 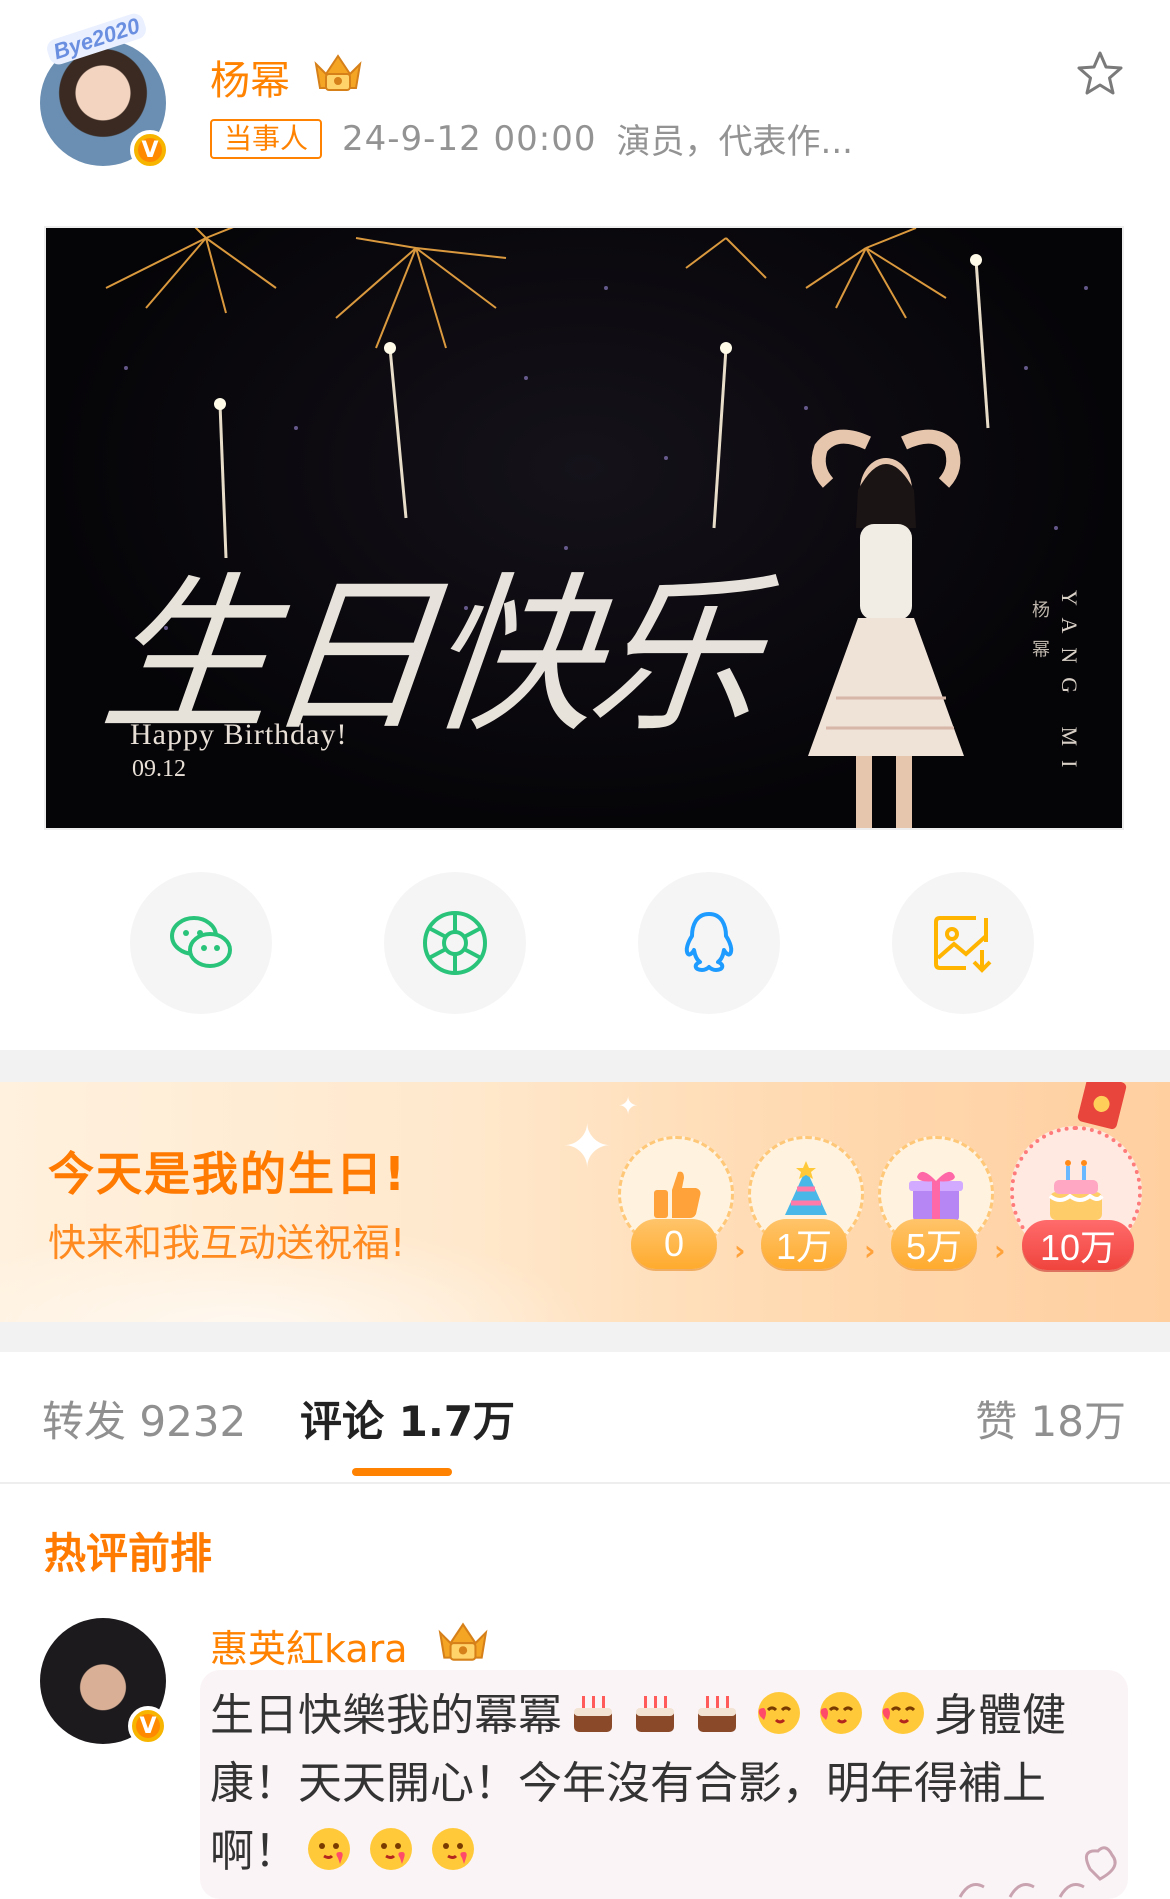 I want to click on interaction-tabs: 转发 9232 评论 1.7万 赞 18万, so click(x=585, y=1418).